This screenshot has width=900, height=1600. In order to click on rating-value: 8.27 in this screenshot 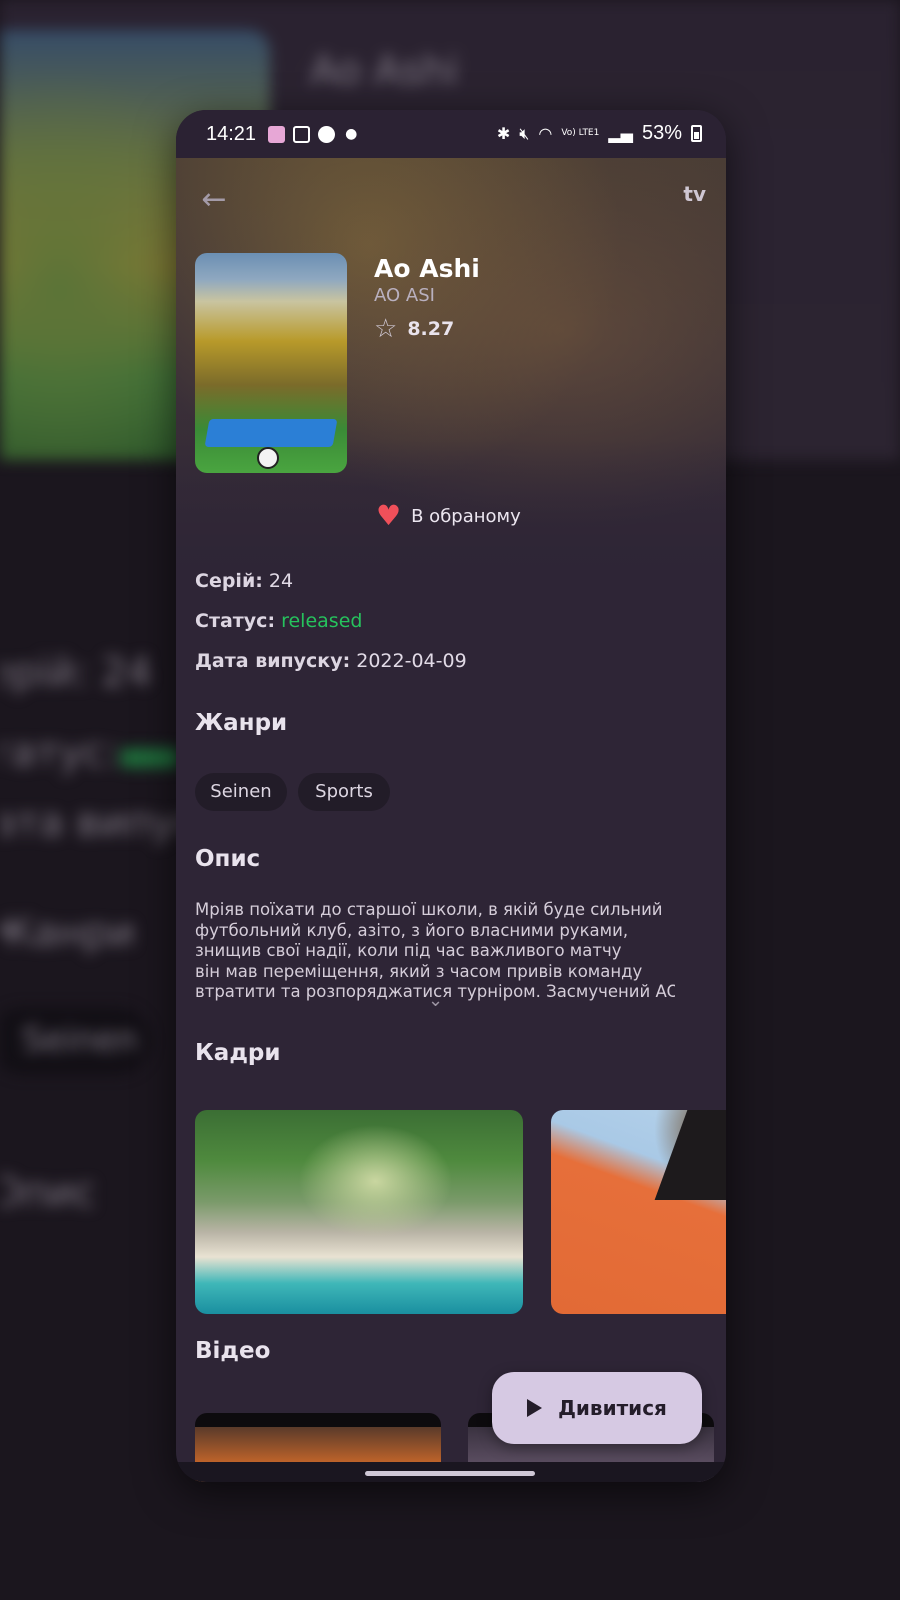, I will do `click(431, 329)`.